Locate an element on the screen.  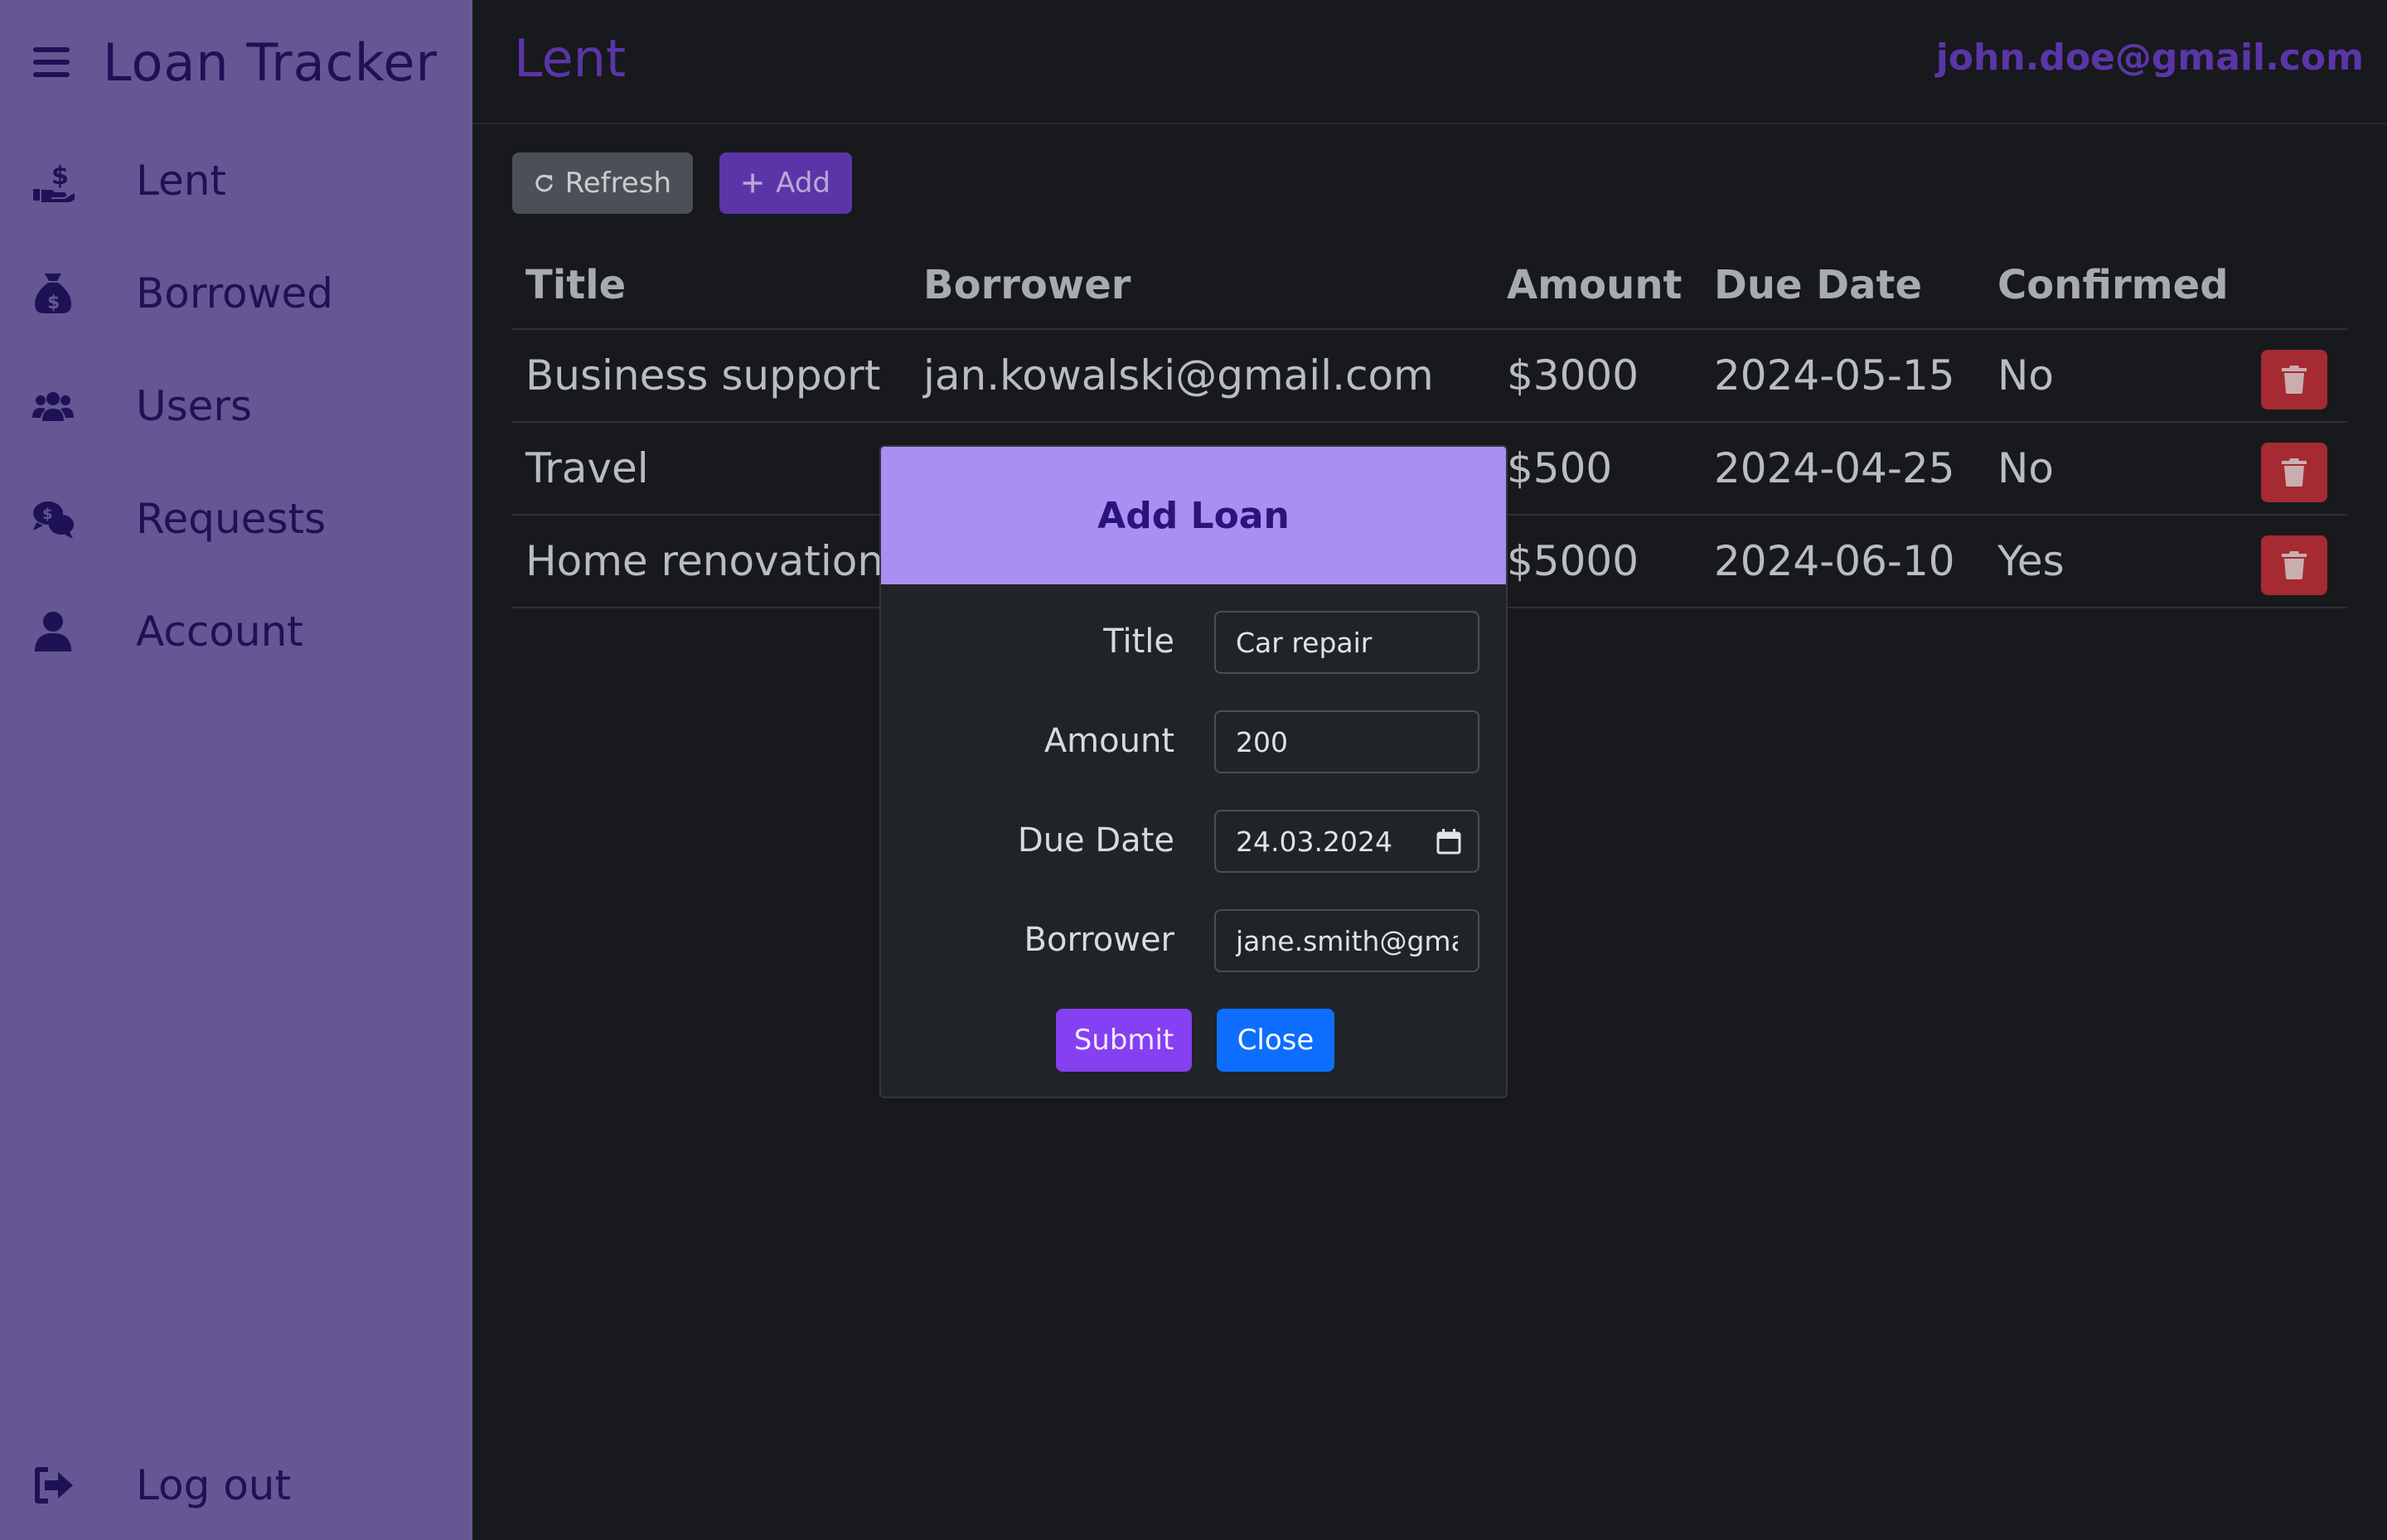
sidebar-item-label: Requests is located at coordinates (231, 519).